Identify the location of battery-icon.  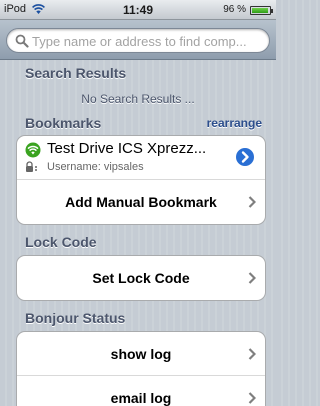
(261, 10).